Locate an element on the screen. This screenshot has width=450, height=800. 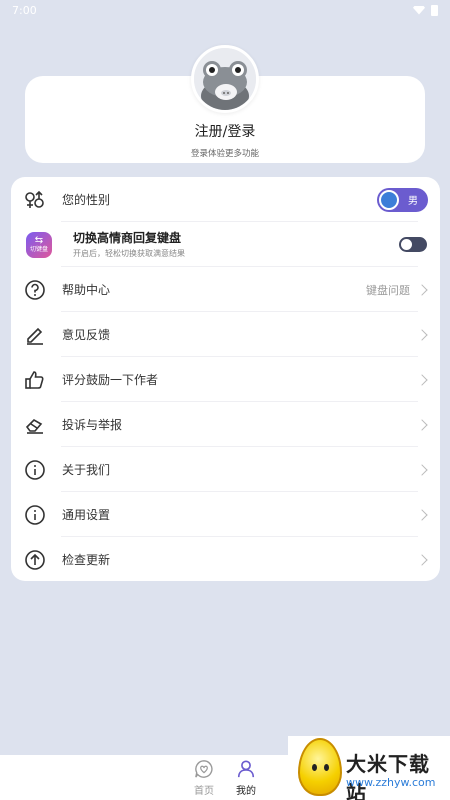
avatar is located at coordinates (225, 79).